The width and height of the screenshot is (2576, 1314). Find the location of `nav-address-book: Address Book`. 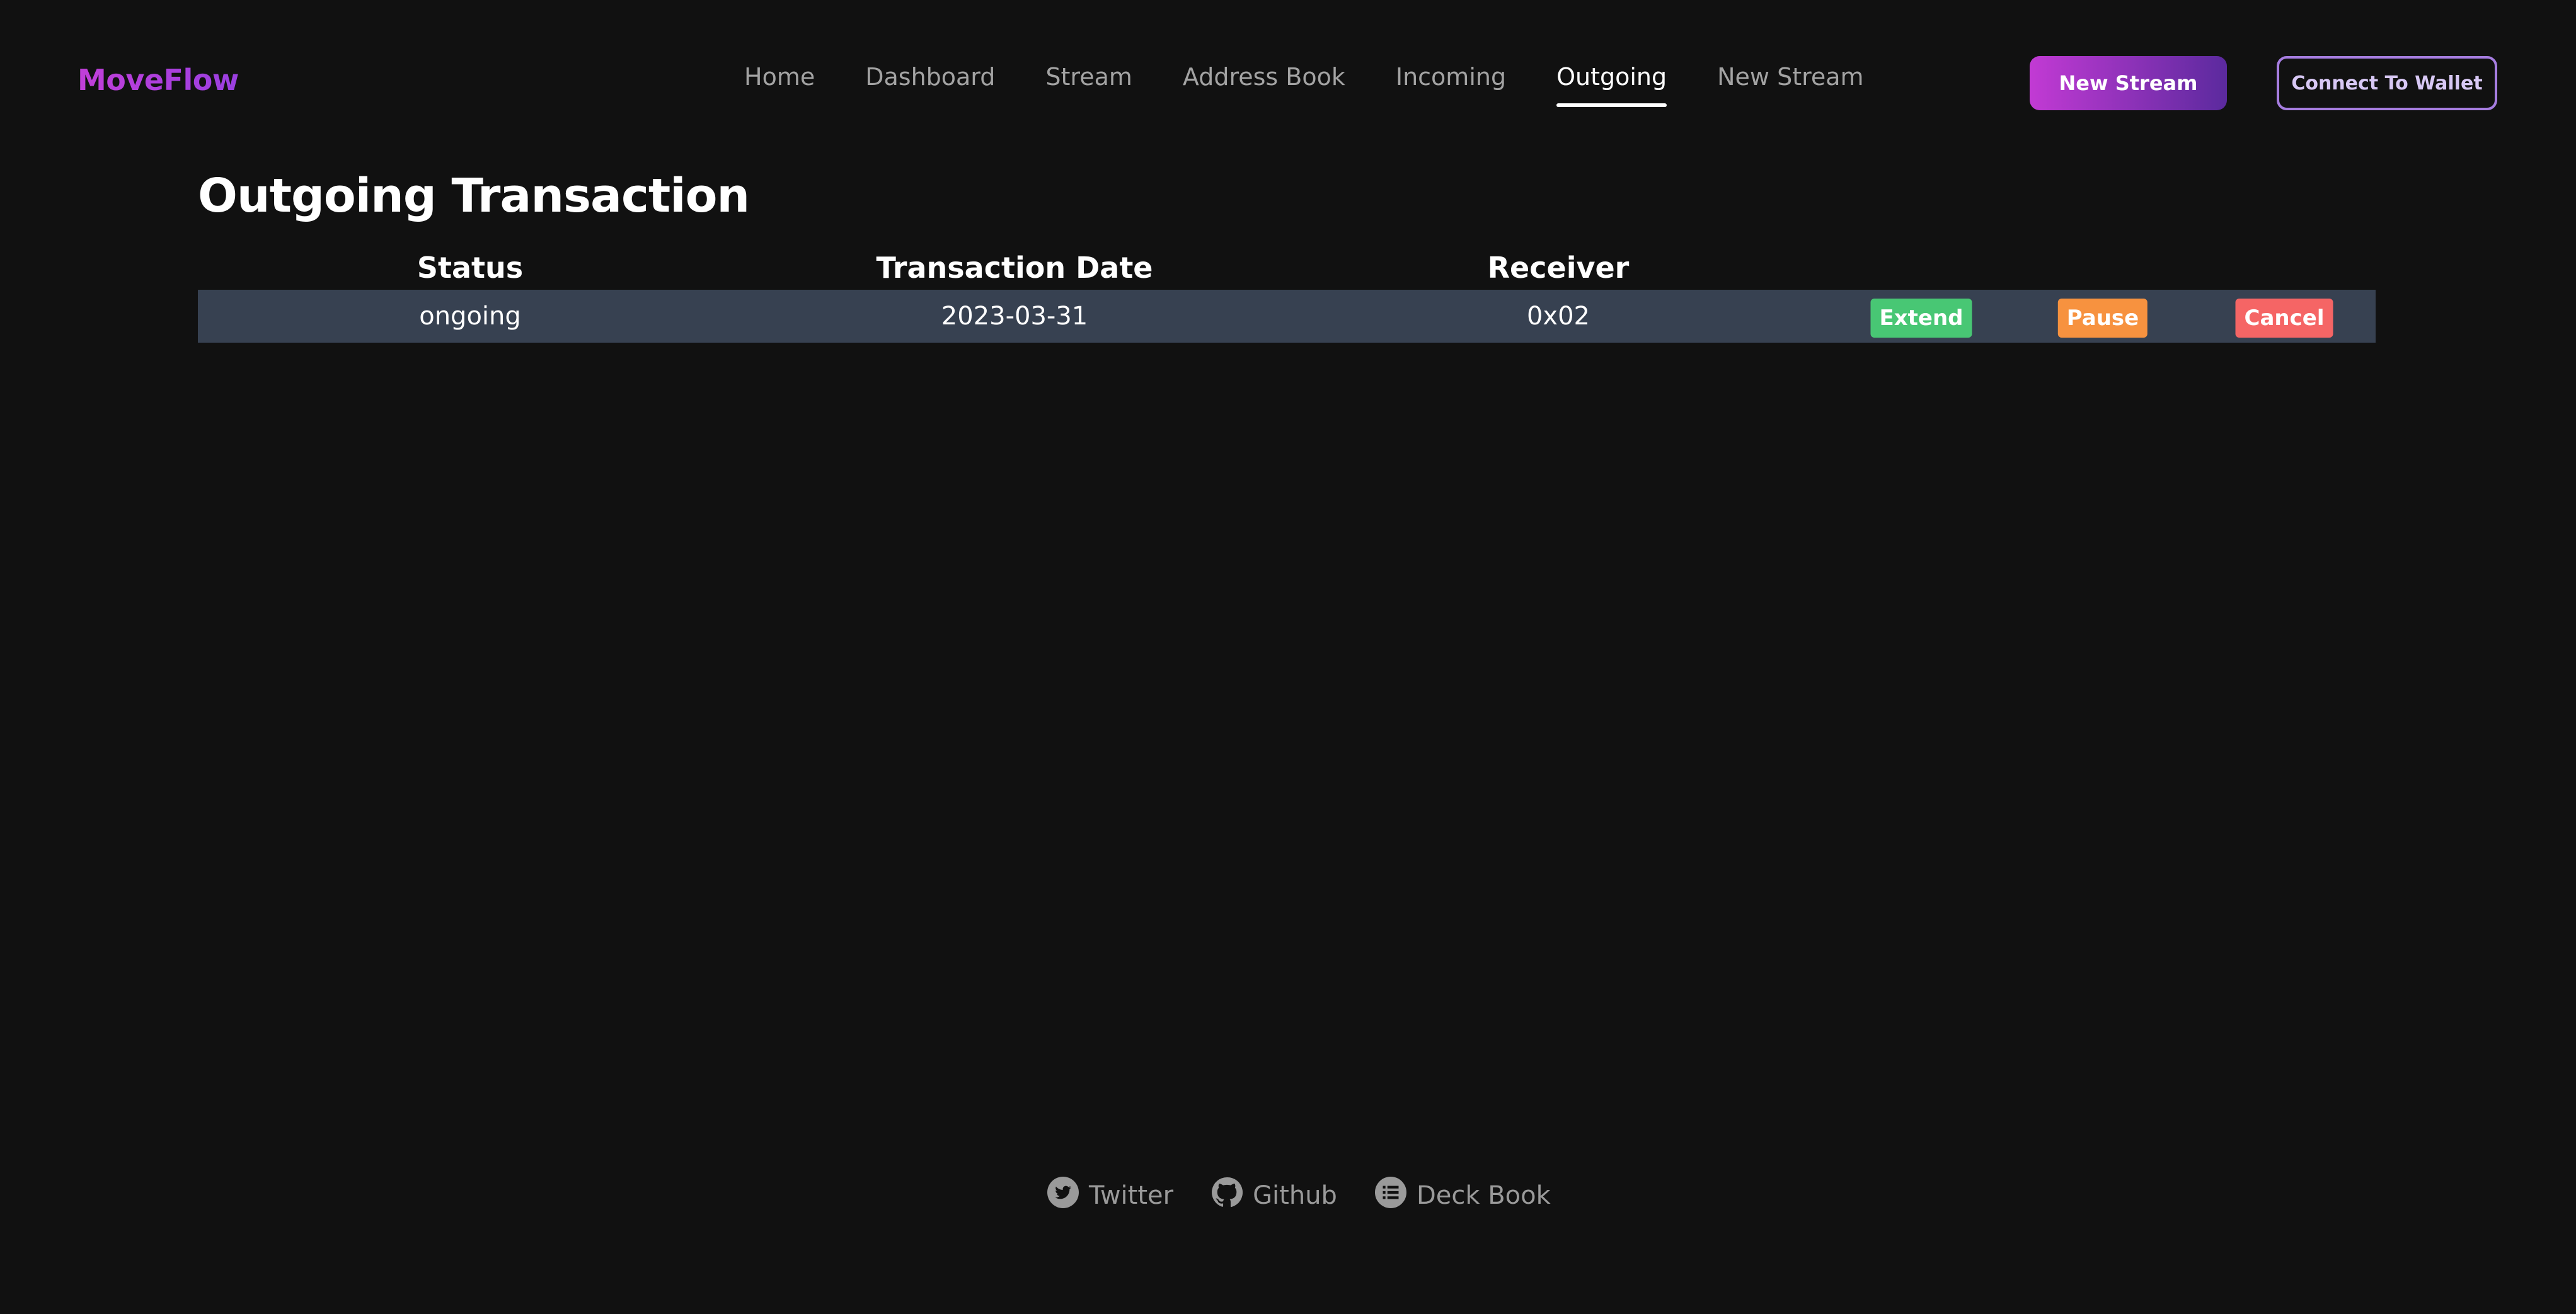

nav-address-book: Address Book is located at coordinates (1264, 85).